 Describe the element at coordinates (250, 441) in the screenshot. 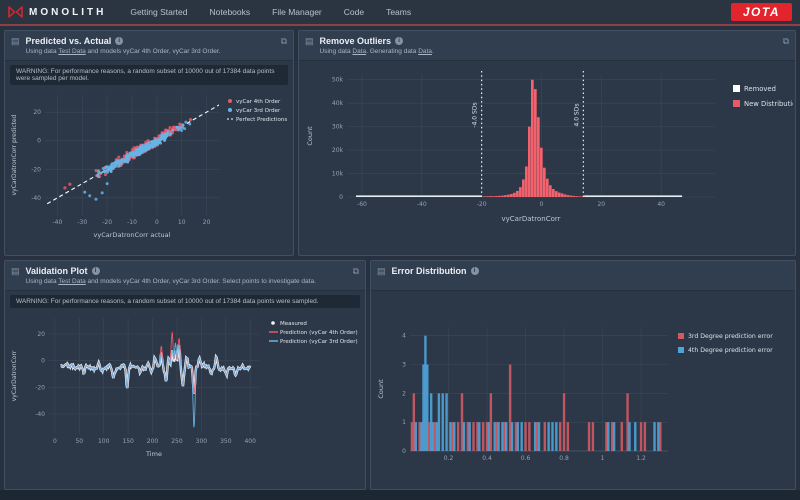

I see `svg-text: 400` at that location.